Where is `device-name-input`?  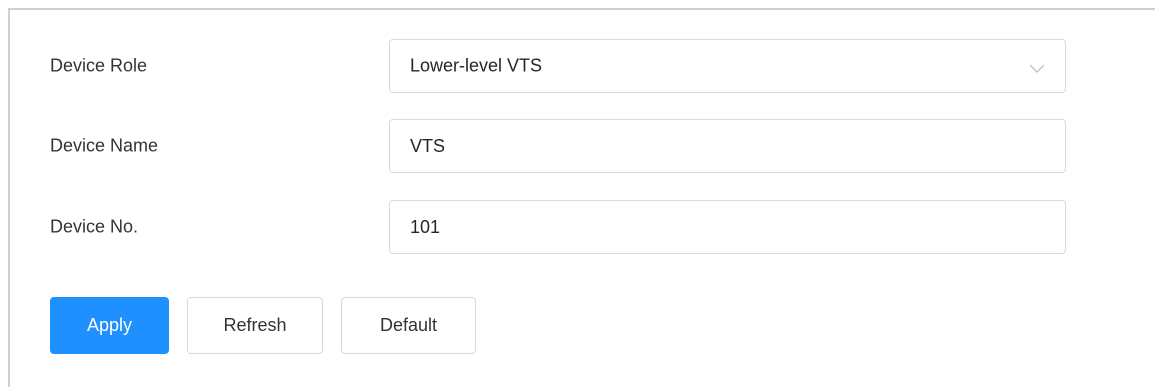 device-name-input is located at coordinates (727, 146).